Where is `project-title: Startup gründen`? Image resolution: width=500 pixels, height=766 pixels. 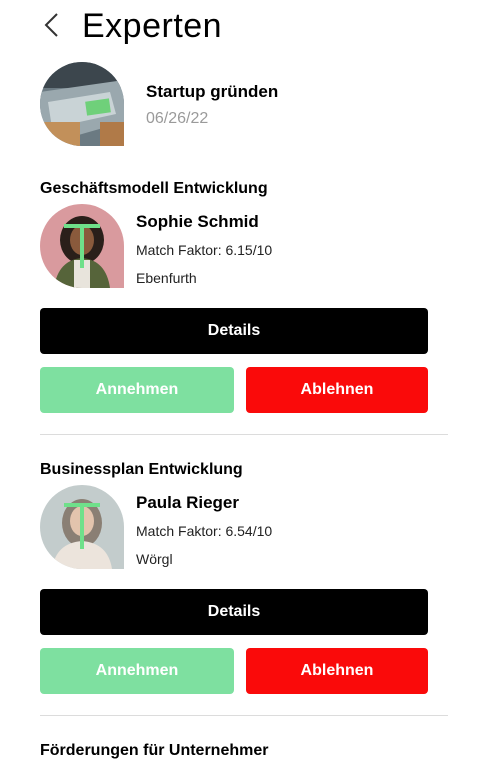 project-title: Startup gründen is located at coordinates (212, 91).